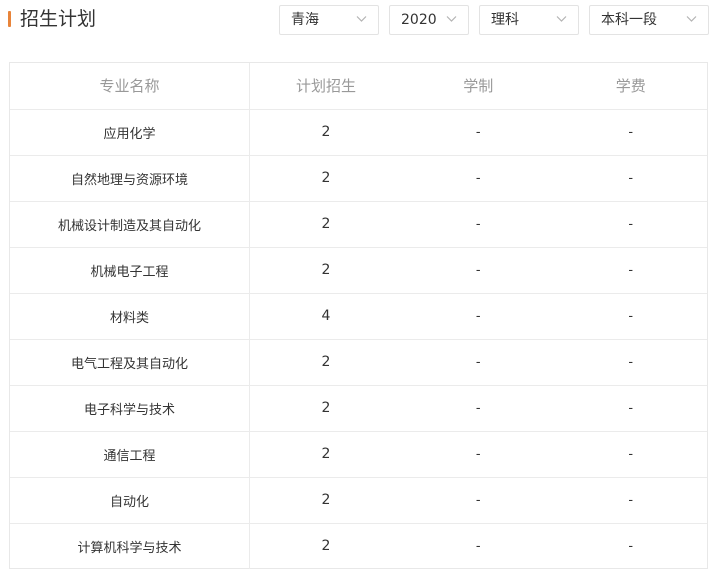 The width and height of the screenshot is (717, 577). What do you see at coordinates (325, 86) in the screenshot?
I see `column-header-plan: 计划招生` at bounding box center [325, 86].